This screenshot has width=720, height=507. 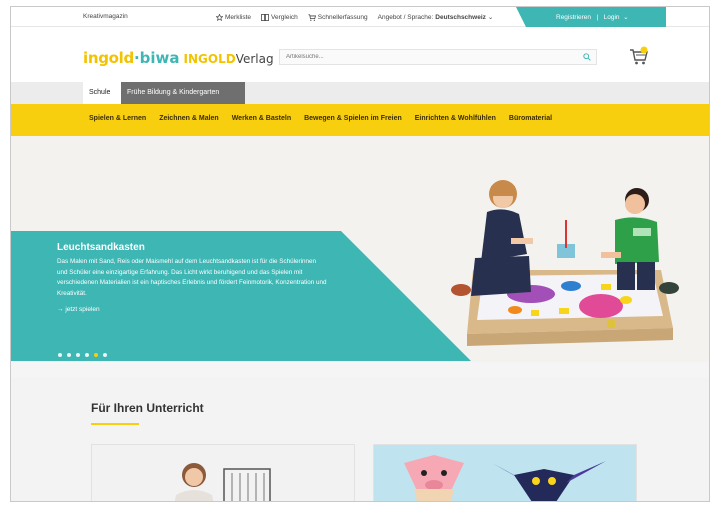 I want to click on tab-schule: Schule, so click(x=102, y=93).